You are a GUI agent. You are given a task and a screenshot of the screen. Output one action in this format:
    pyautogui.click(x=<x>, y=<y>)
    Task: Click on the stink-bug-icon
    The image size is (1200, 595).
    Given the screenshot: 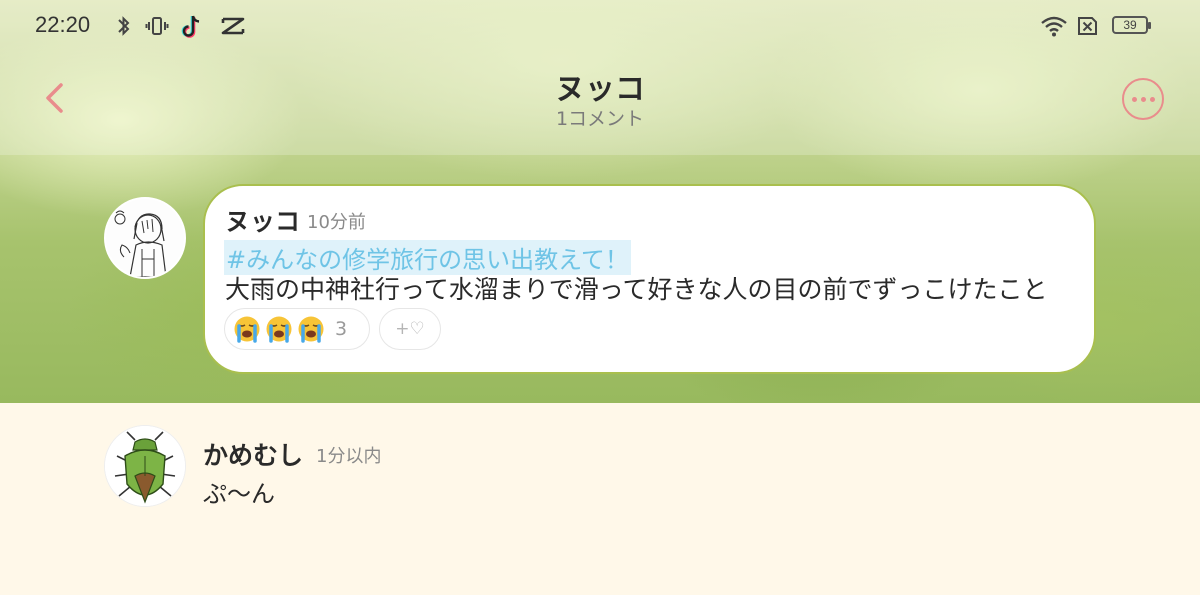 What is the action you would take?
    pyautogui.click(x=145, y=466)
    